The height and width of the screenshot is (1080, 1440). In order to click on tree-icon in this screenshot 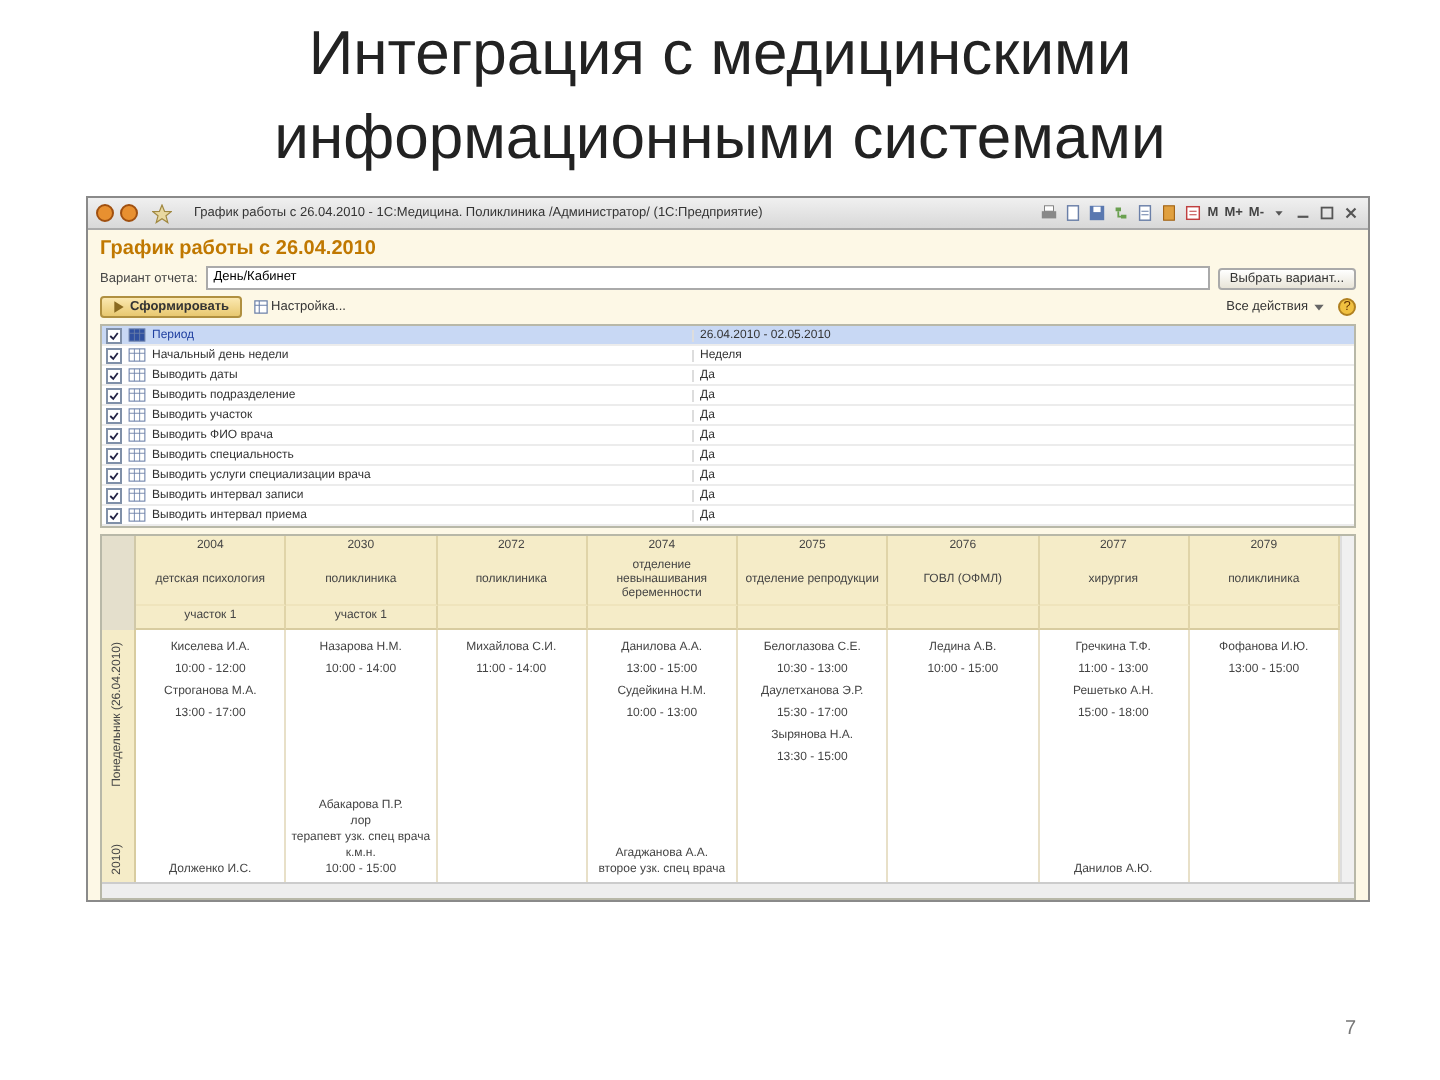, I will do `click(1120, 213)`.